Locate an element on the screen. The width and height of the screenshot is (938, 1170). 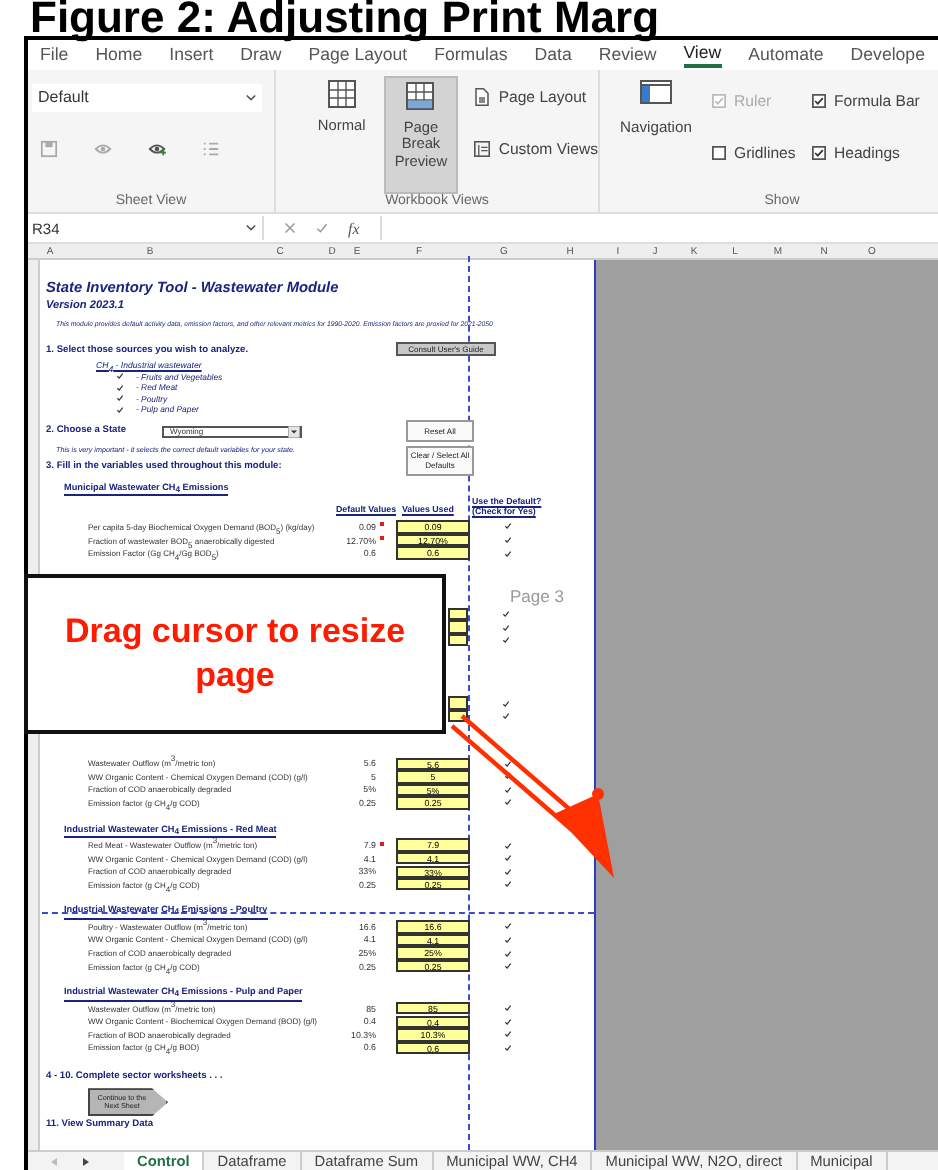
ribbon-tab: Draw is located at coordinates (261, 54).